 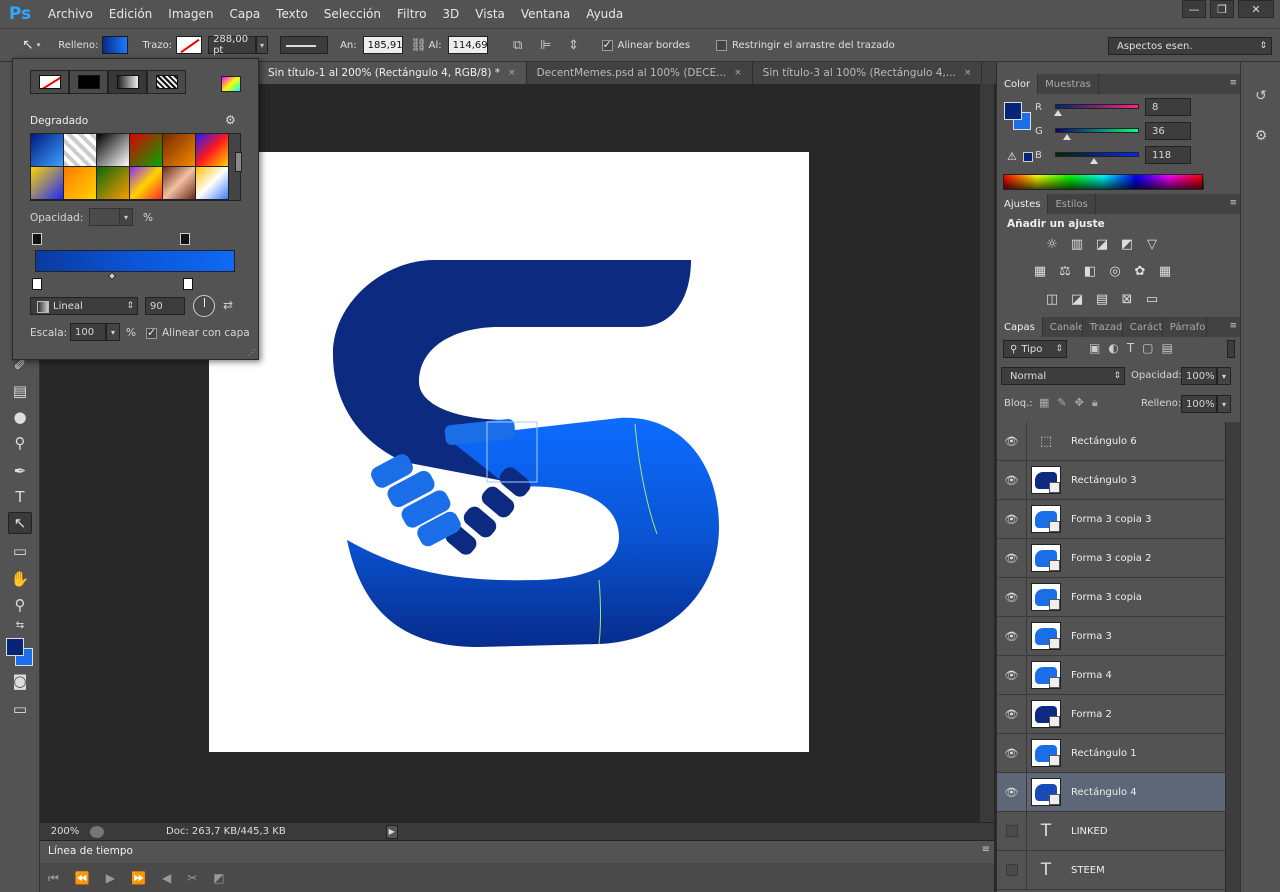 What do you see at coordinates (352, 14) in the screenshot?
I see `menu-5: Selección` at bounding box center [352, 14].